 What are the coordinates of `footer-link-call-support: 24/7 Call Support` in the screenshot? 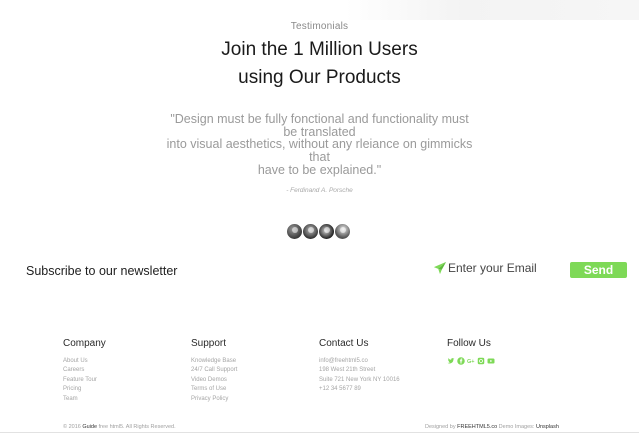 It's located at (214, 370).